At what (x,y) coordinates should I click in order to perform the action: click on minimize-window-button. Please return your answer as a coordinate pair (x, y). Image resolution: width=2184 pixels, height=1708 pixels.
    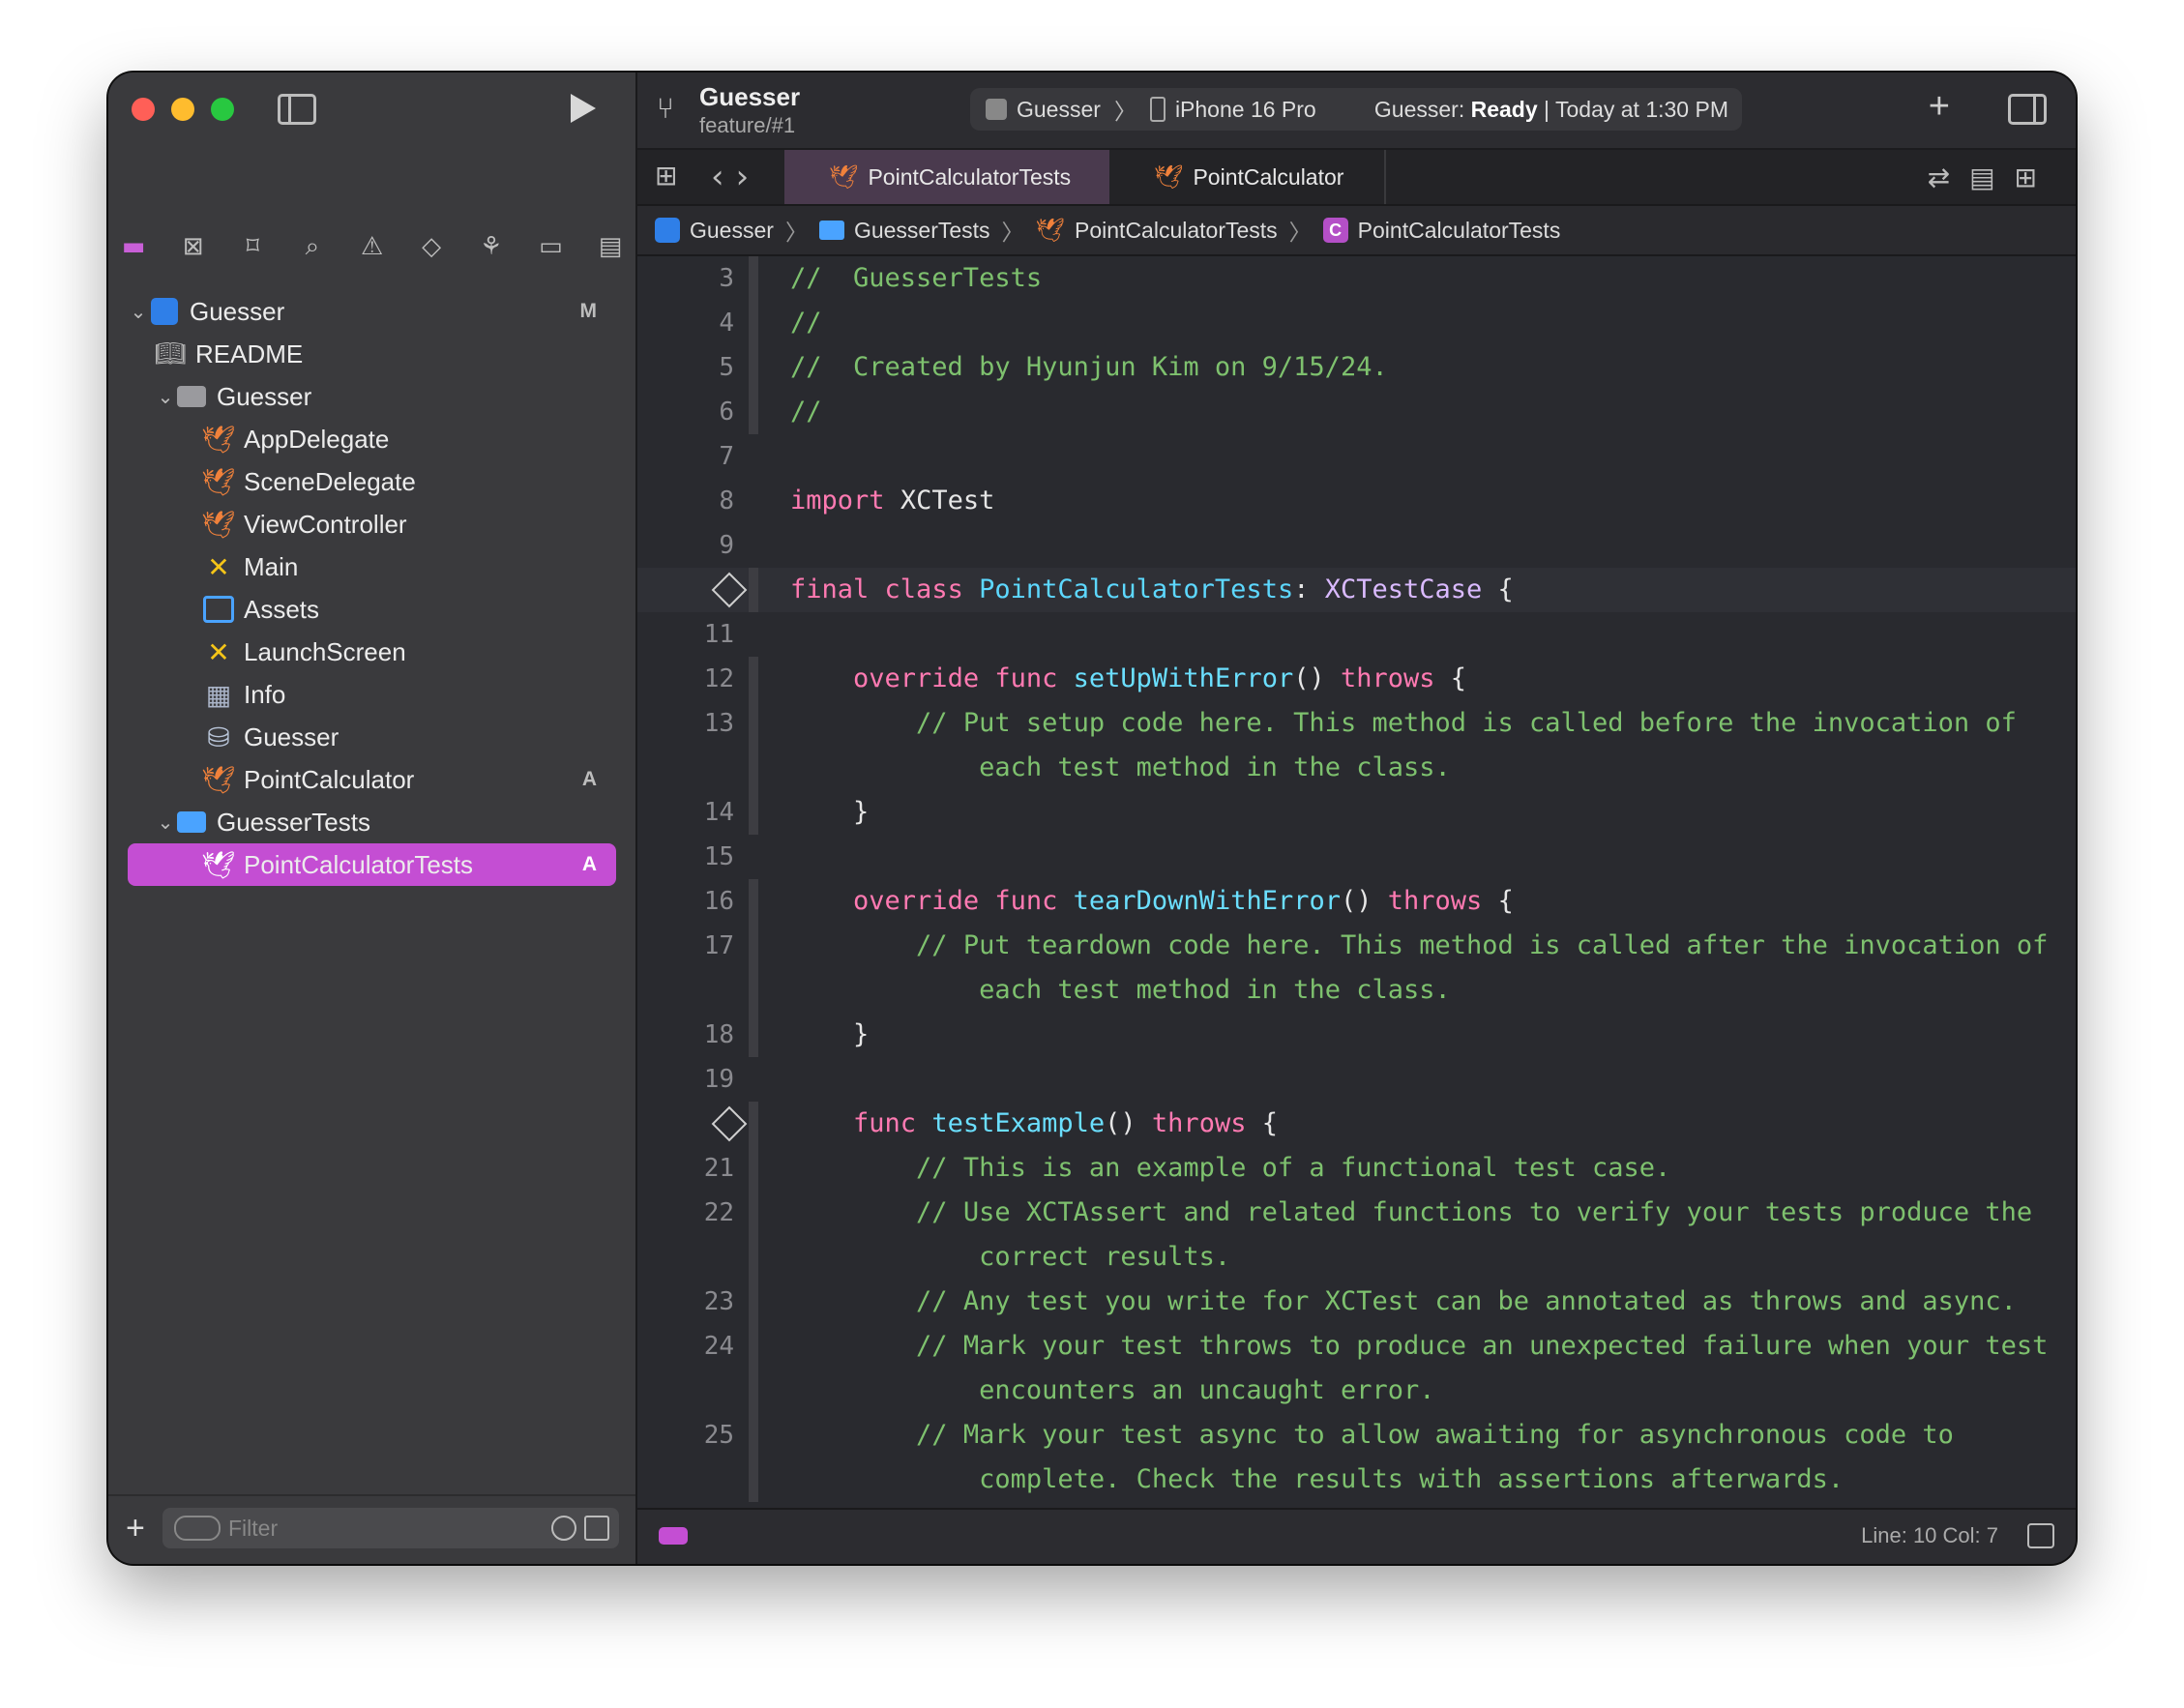
    Looking at the image, I should click on (183, 109).